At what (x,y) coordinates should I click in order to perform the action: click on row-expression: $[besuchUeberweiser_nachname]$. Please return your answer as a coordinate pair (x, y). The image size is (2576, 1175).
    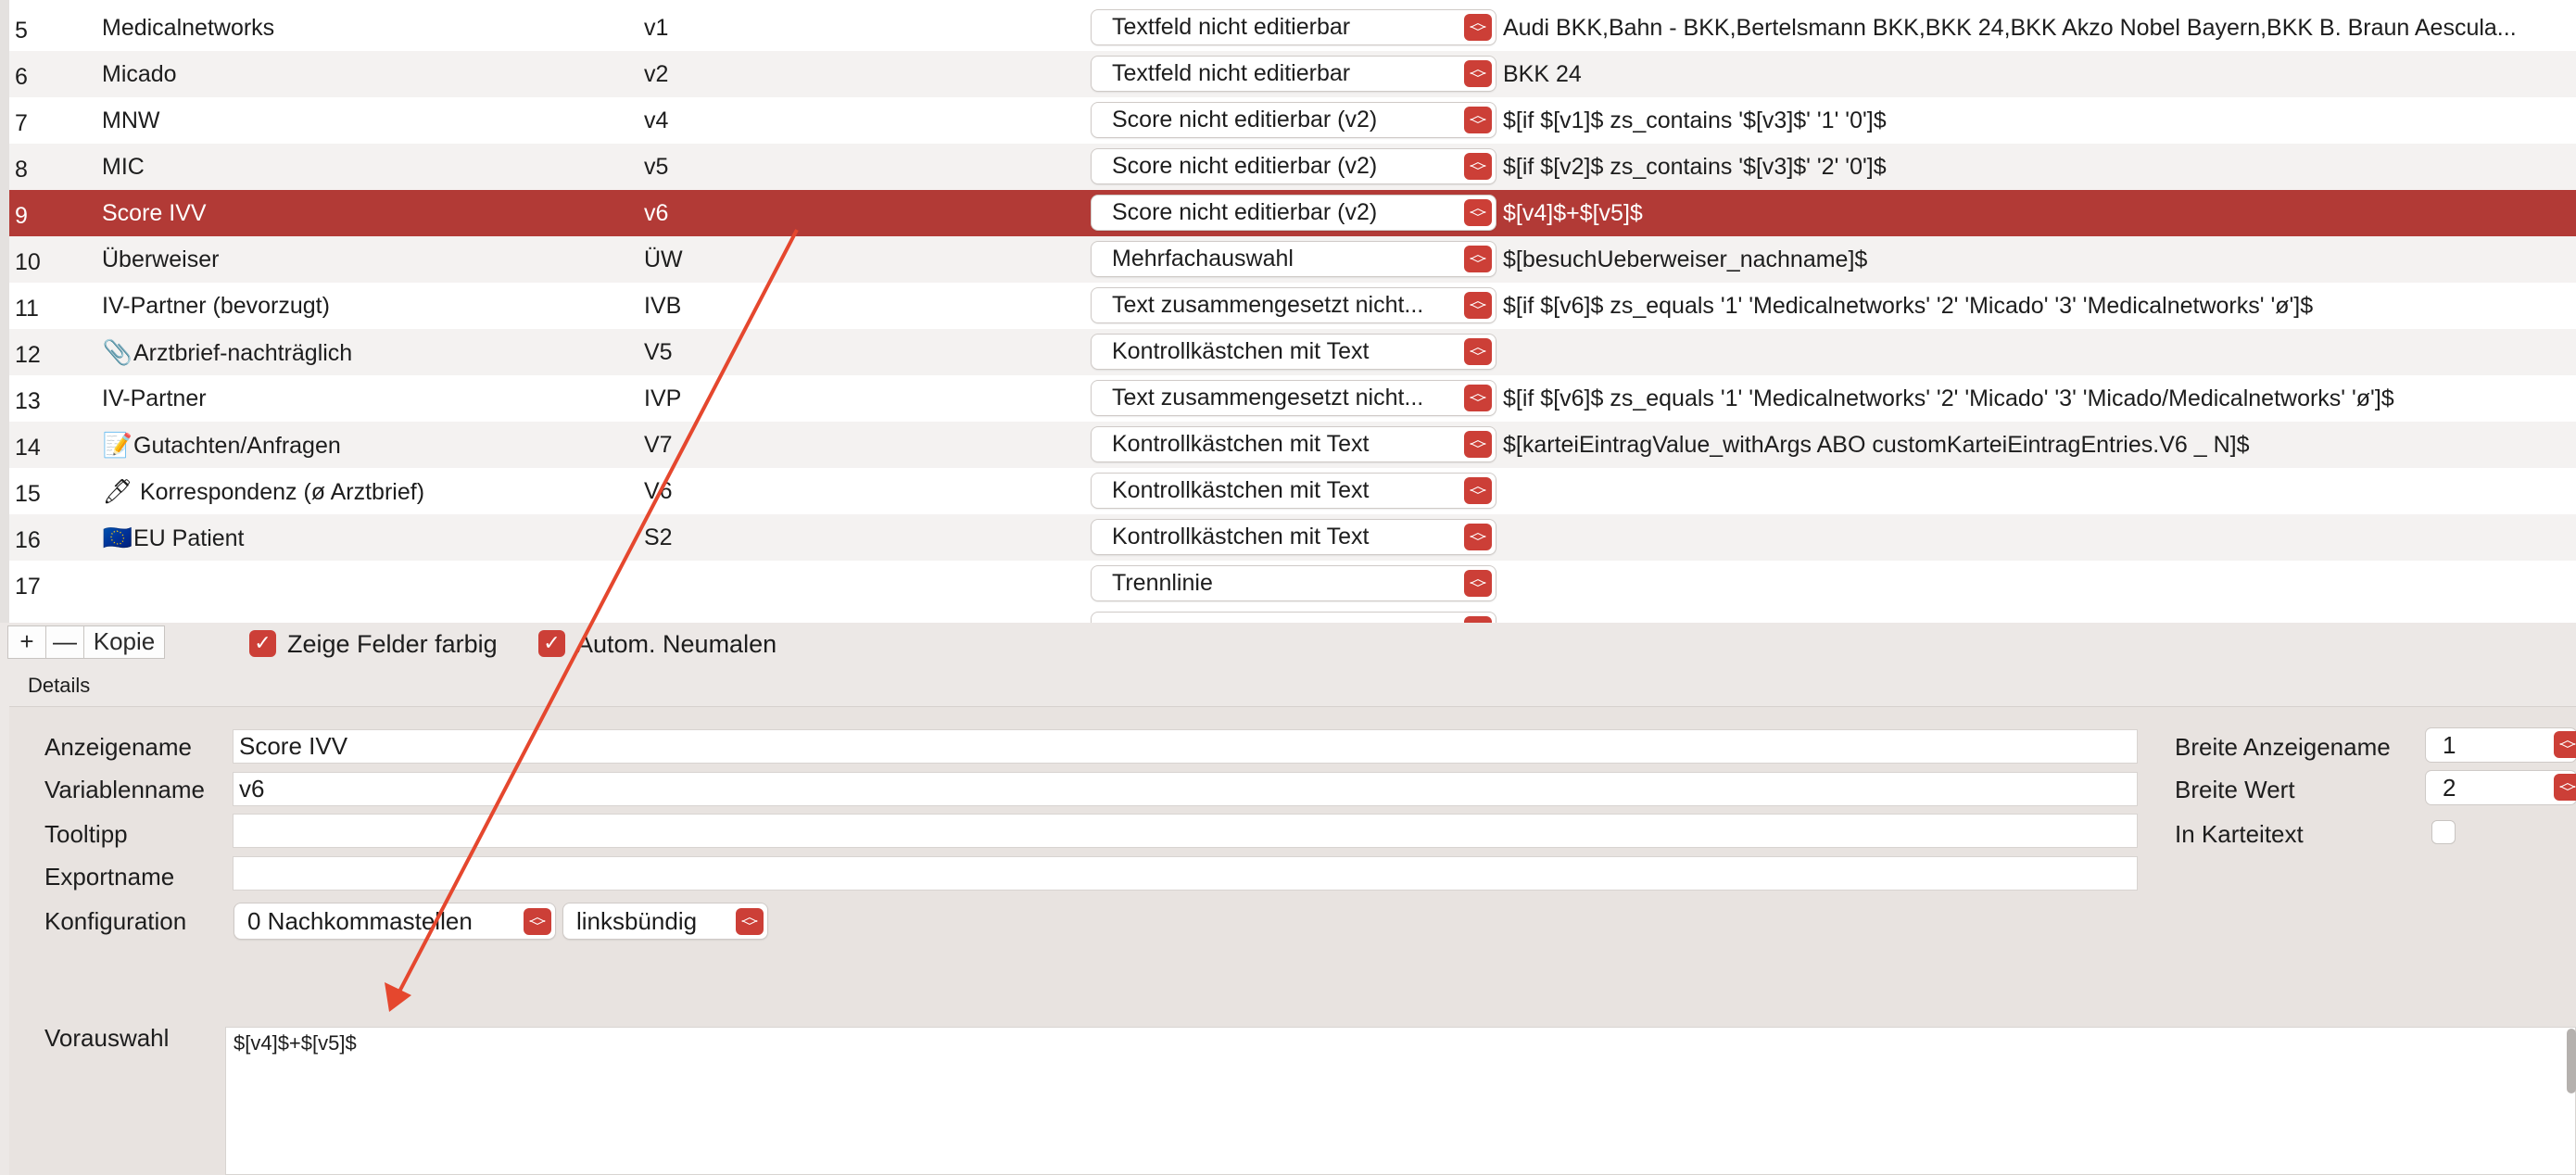
    Looking at the image, I should click on (1686, 259).